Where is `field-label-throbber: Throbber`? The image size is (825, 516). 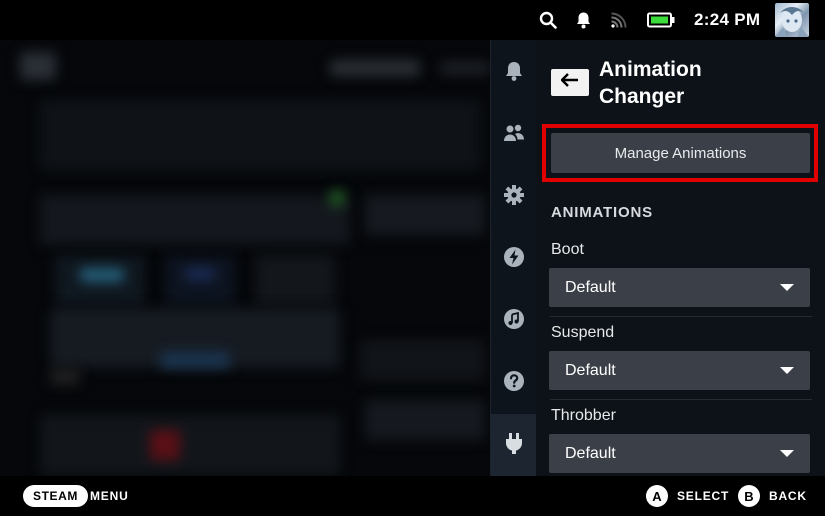 field-label-throbber: Throbber is located at coordinates (583, 415).